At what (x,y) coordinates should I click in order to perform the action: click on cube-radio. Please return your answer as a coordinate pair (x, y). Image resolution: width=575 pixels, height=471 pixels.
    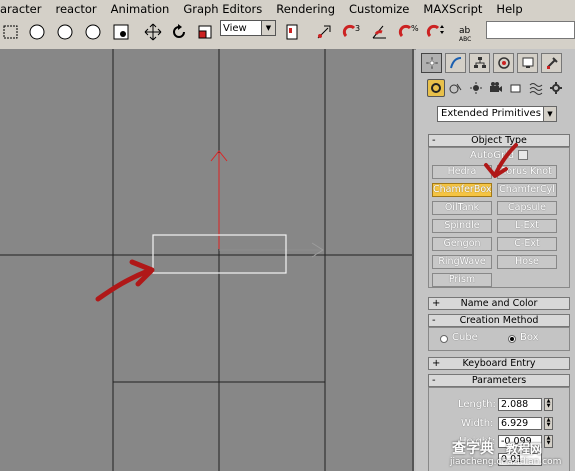
    Looking at the image, I should click on (444, 339).